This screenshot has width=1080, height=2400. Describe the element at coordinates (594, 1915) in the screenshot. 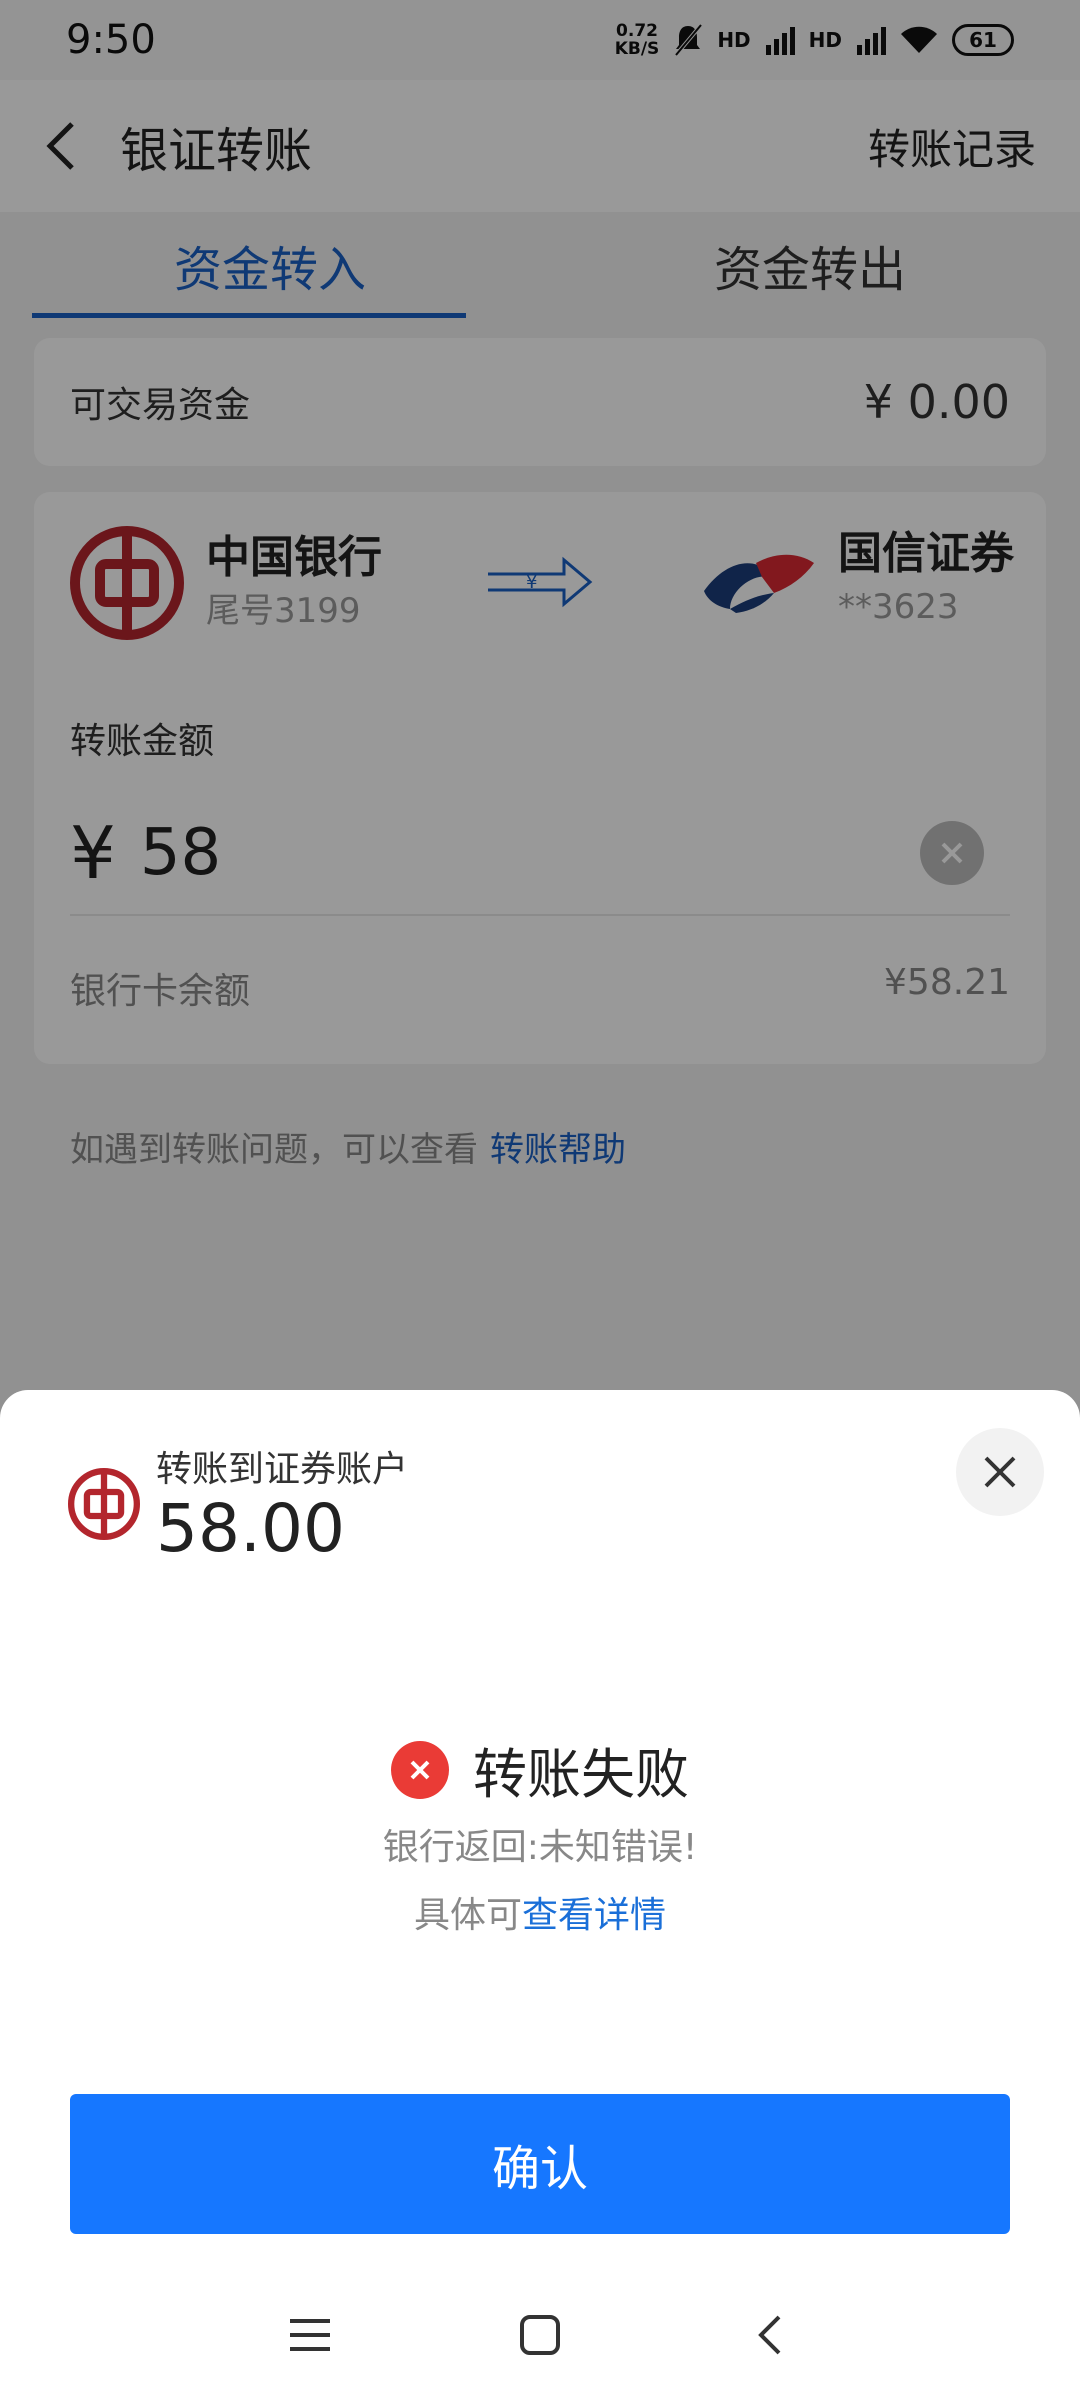

I see `view-details-link: 查看详情` at that location.